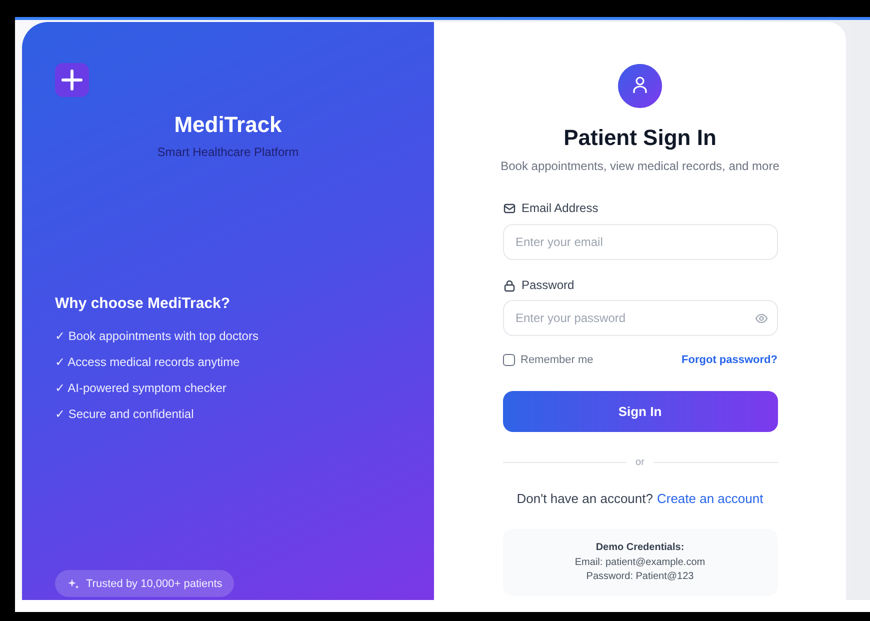 This screenshot has width=870, height=621. What do you see at coordinates (640, 462) in the screenshot?
I see `divider-text: or` at bounding box center [640, 462].